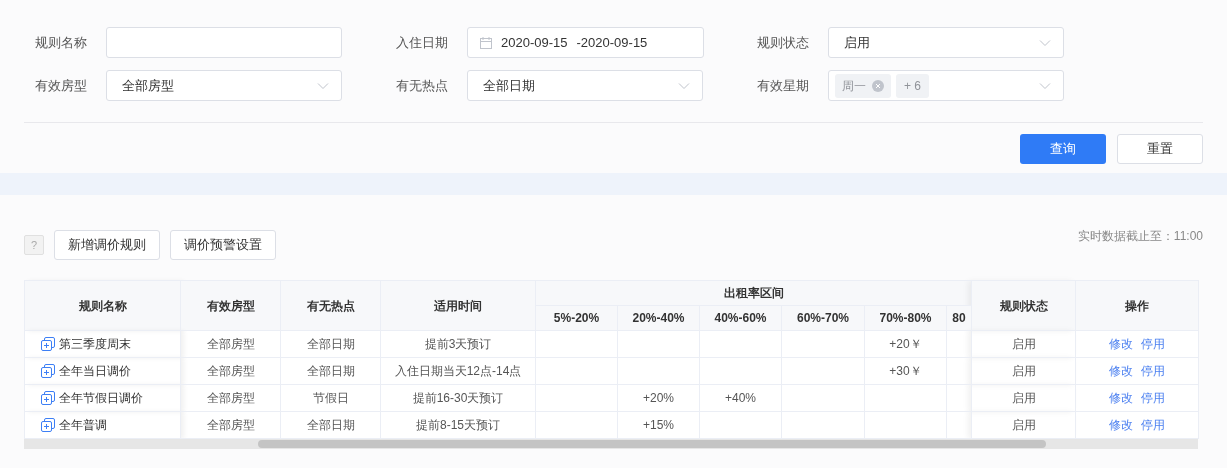 Image resolution: width=1227 pixels, height=468 pixels. Describe the element at coordinates (576, 318) in the screenshot. I see `column-header: 5%-20%` at that location.